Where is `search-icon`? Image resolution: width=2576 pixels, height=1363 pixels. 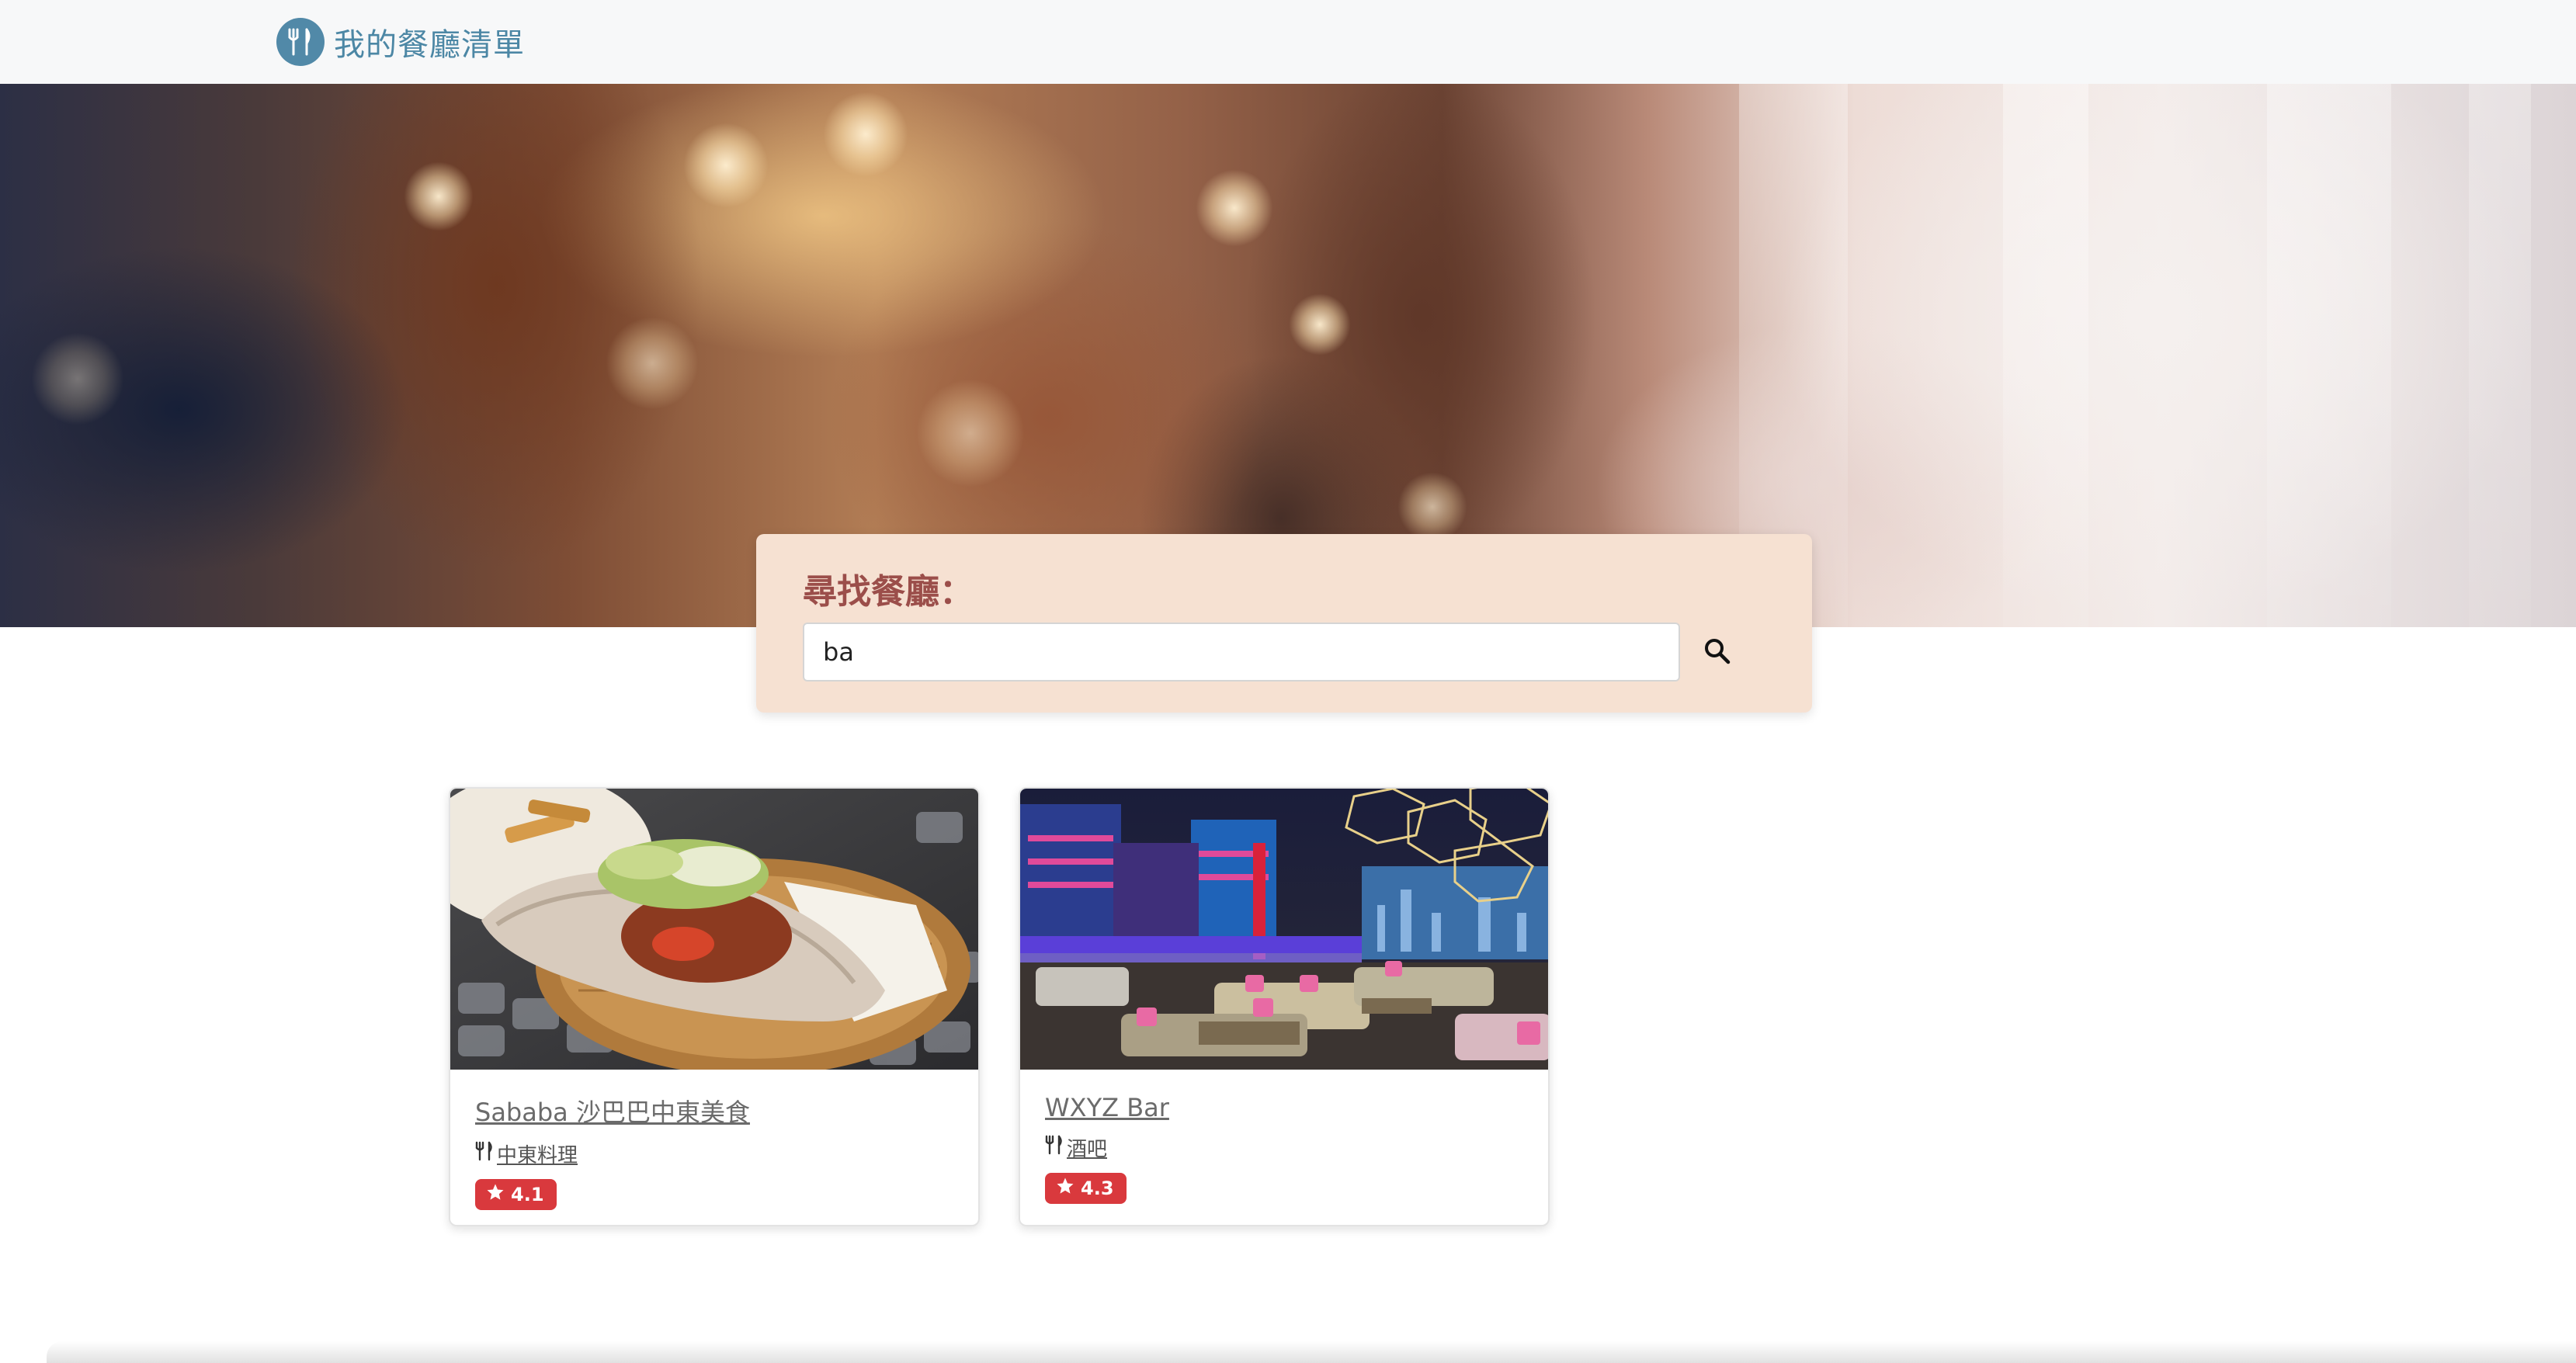
search-icon is located at coordinates (1717, 652).